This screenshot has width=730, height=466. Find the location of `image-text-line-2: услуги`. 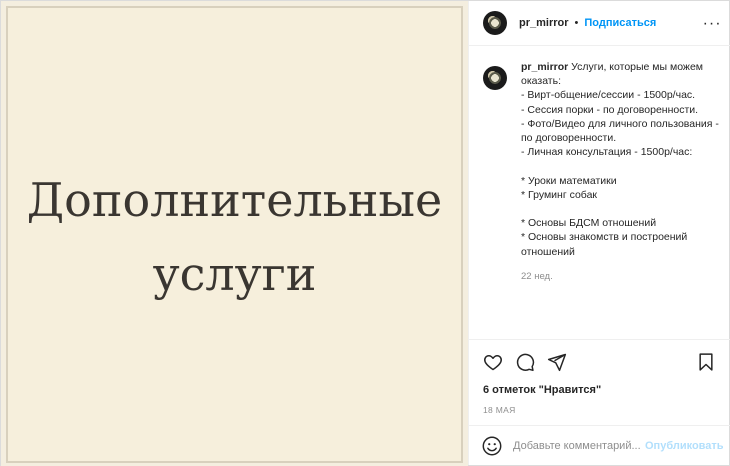

image-text-line-2: услуги is located at coordinates (234, 274).